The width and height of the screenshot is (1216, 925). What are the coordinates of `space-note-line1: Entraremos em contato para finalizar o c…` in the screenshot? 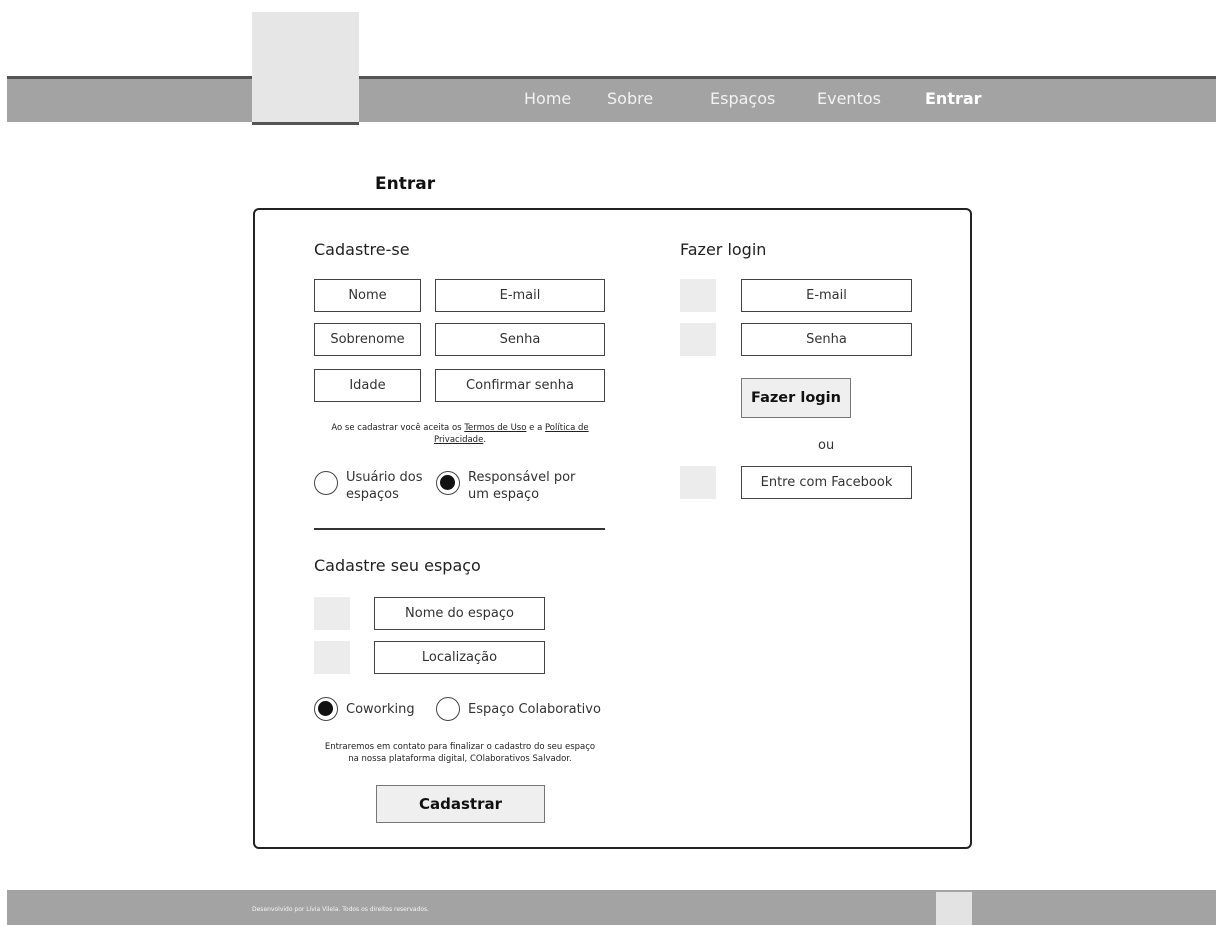 It's located at (460, 747).